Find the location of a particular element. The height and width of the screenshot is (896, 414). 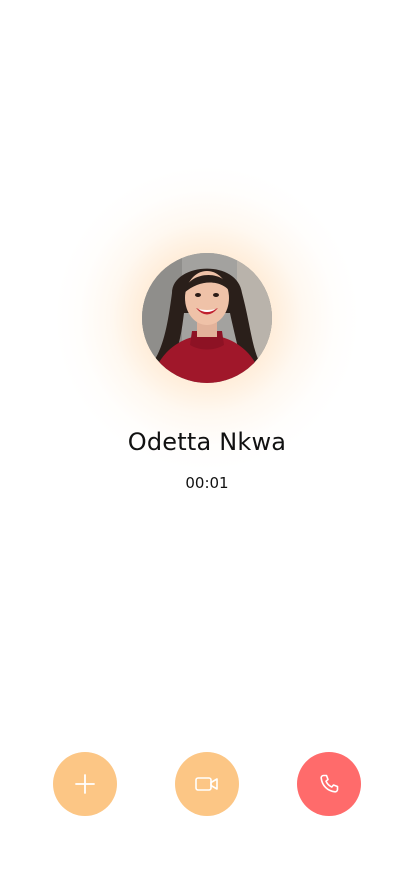

plus-icon is located at coordinates (85, 784).